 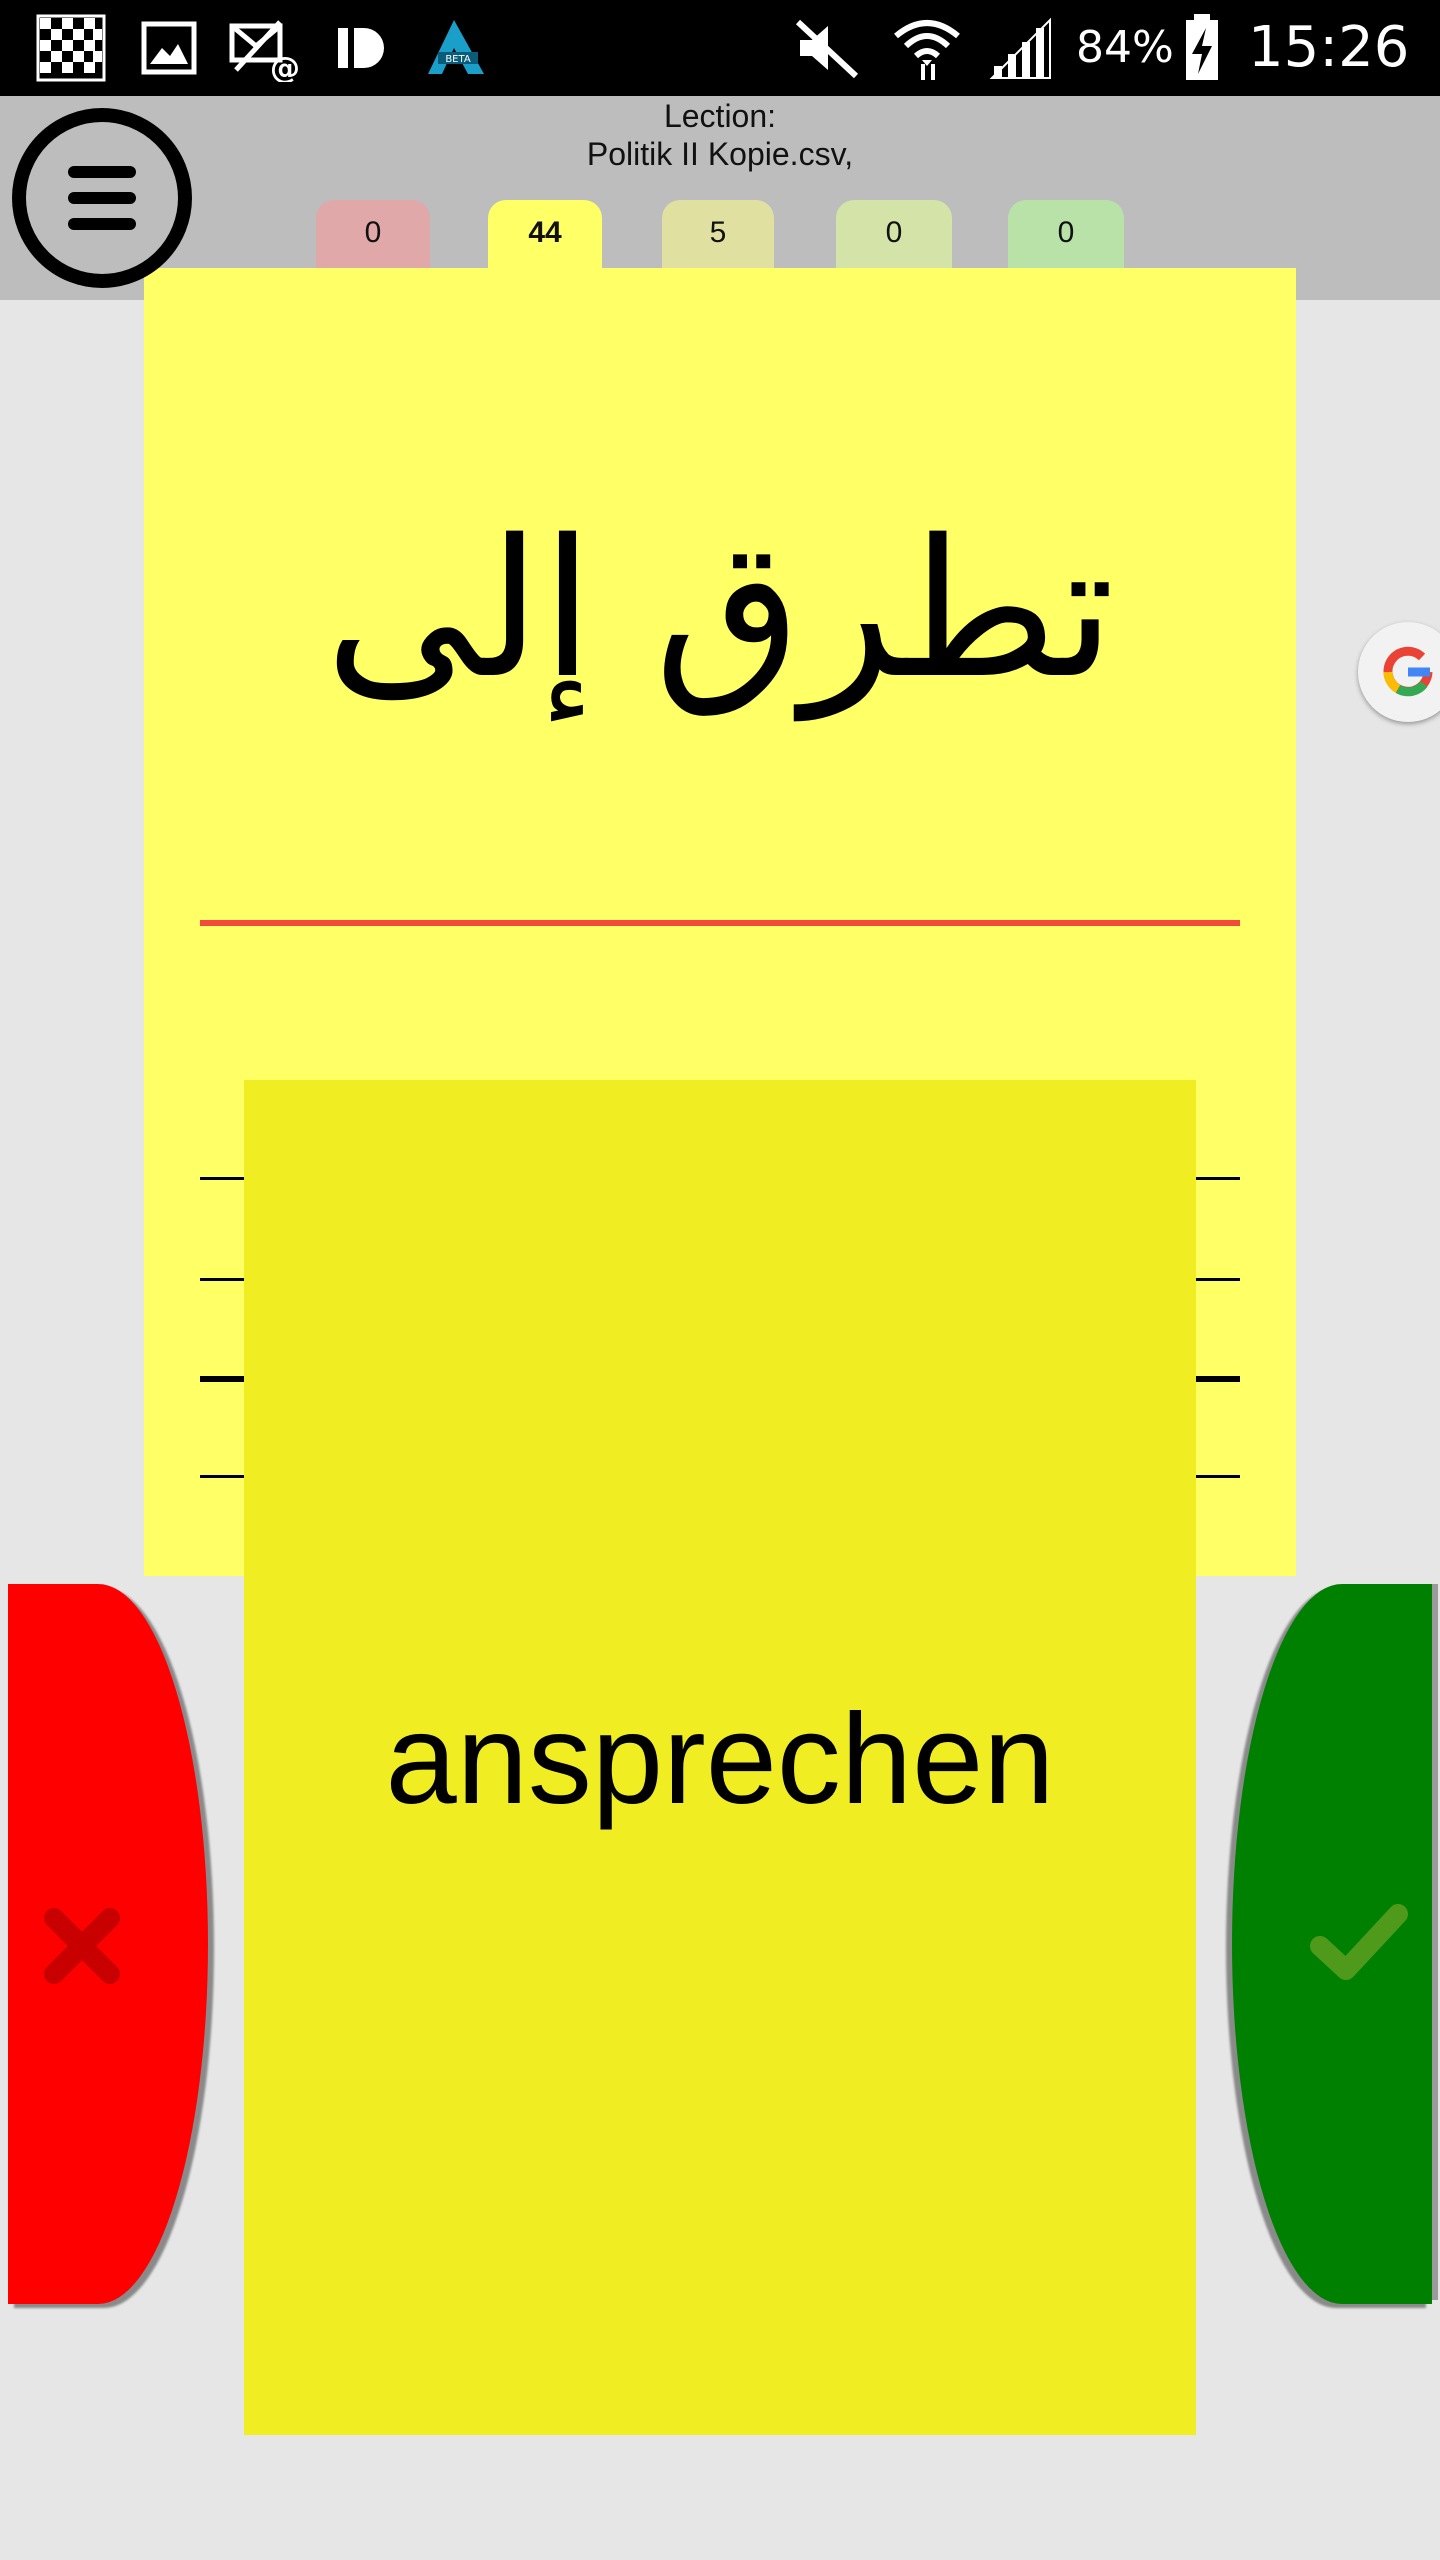 What do you see at coordinates (361, 48) in the screenshot?
I see `id-app-icon` at bounding box center [361, 48].